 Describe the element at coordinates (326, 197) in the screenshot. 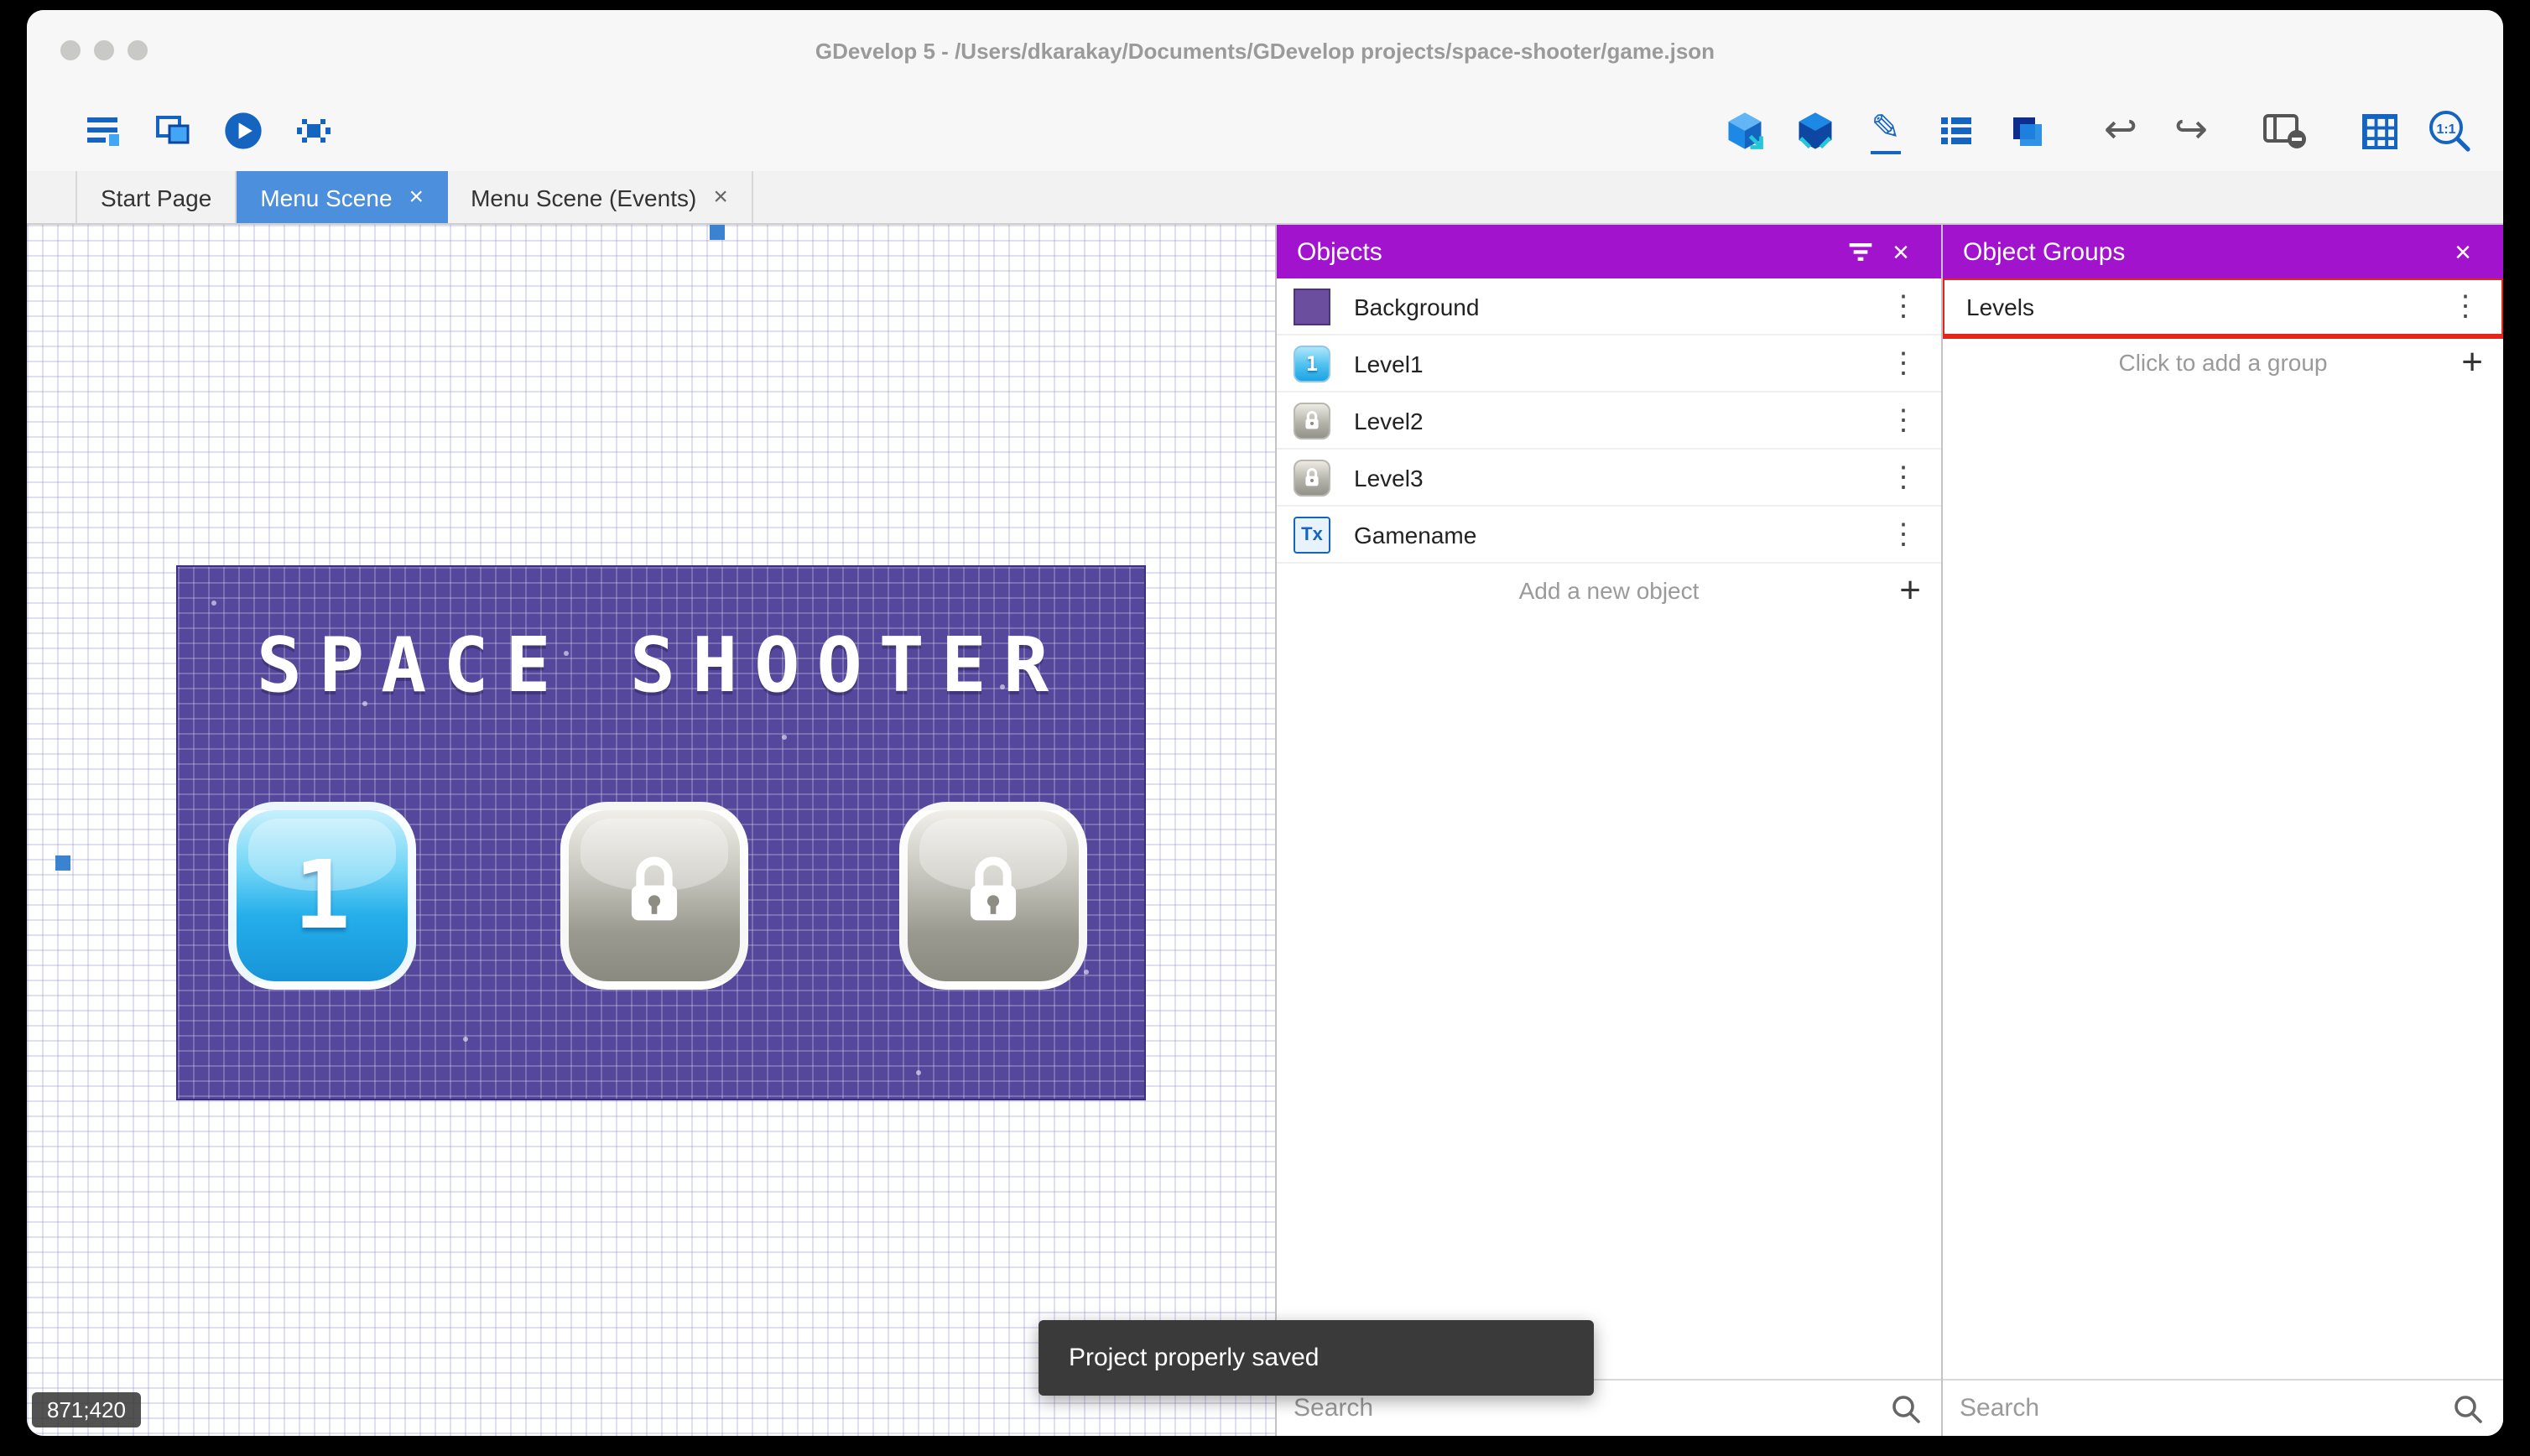

I see `tab-label: Menu Scene` at that location.